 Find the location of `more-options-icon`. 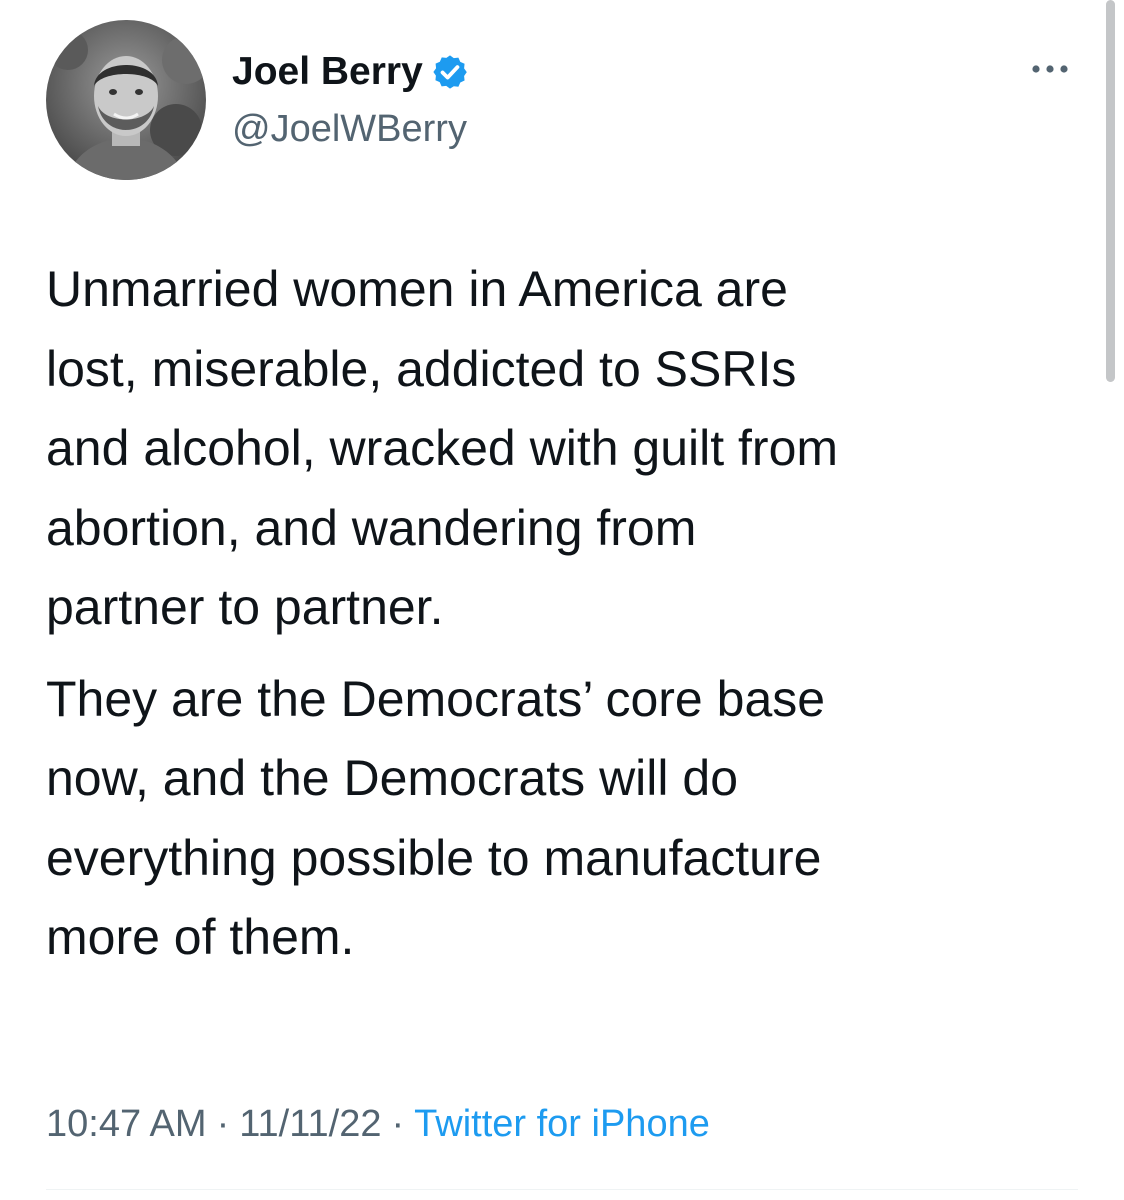

more-options-icon is located at coordinates (1050, 69).